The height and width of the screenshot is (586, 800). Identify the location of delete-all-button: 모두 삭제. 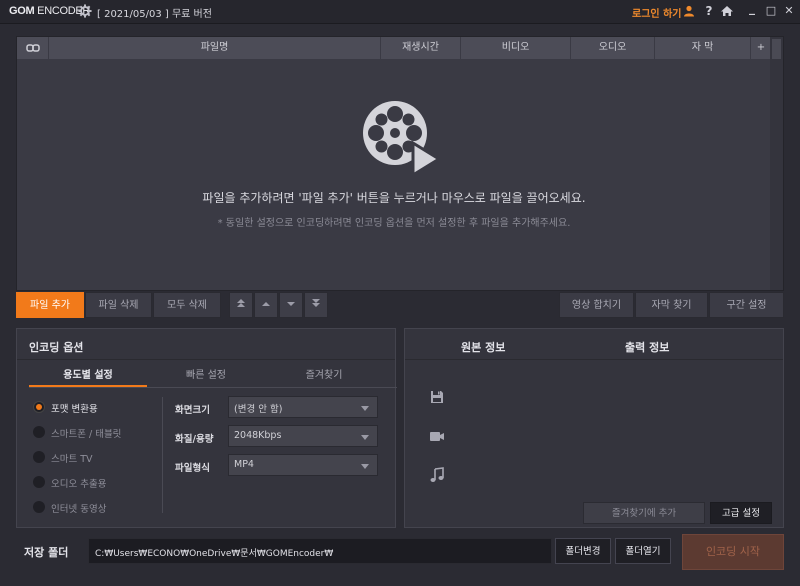
(187, 305).